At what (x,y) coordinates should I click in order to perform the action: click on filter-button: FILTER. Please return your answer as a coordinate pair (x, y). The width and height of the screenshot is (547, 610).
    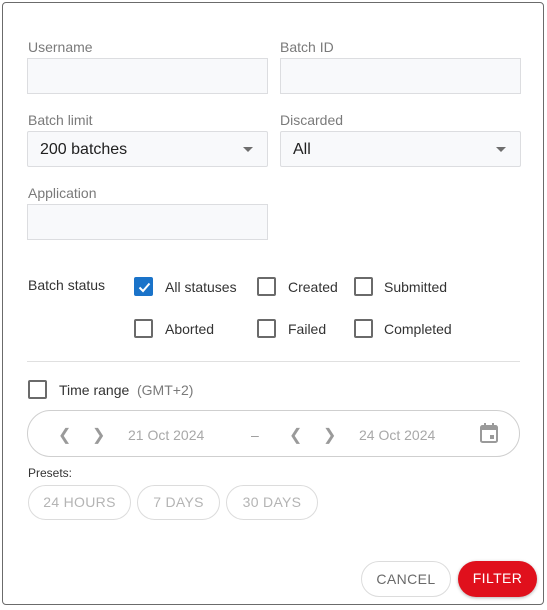
    Looking at the image, I should click on (497, 579).